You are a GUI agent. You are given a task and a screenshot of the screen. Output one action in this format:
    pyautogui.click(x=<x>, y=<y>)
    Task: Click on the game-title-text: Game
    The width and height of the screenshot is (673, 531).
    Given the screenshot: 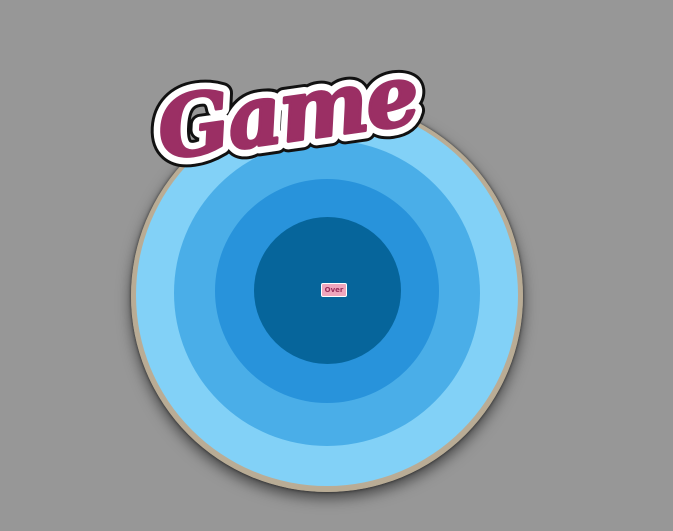 What is the action you would take?
    pyautogui.click(x=288, y=111)
    